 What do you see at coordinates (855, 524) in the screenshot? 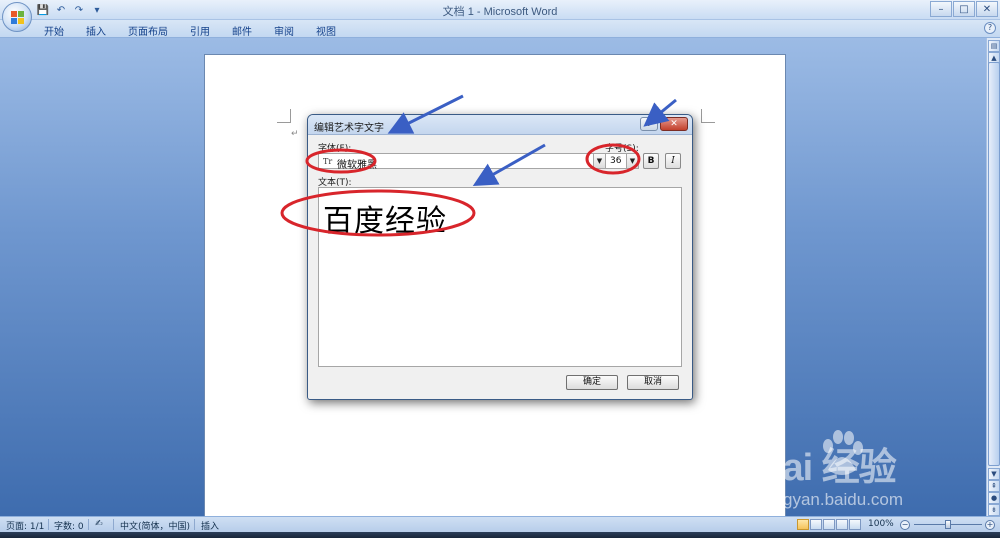
I see `draft-view-icon` at bounding box center [855, 524].